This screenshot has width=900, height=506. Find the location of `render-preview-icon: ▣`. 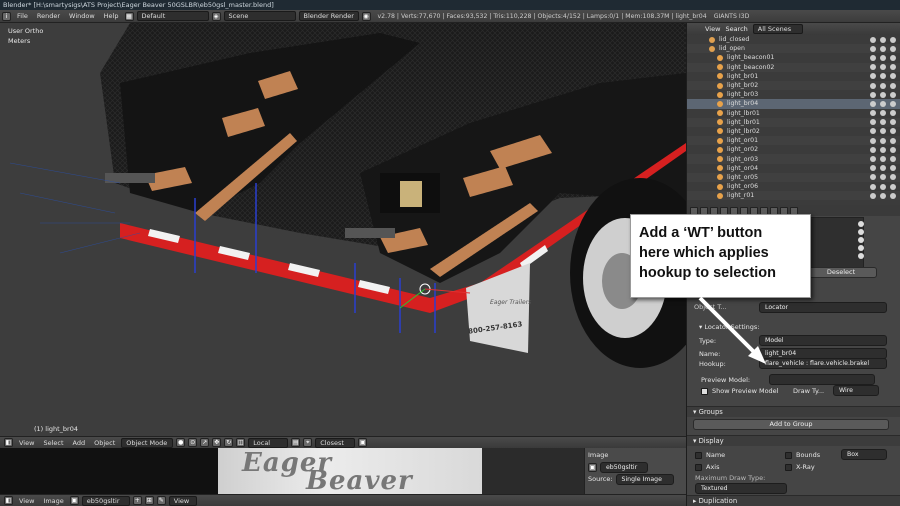

render-preview-icon: ▣ is located at coordinates (363, 442).